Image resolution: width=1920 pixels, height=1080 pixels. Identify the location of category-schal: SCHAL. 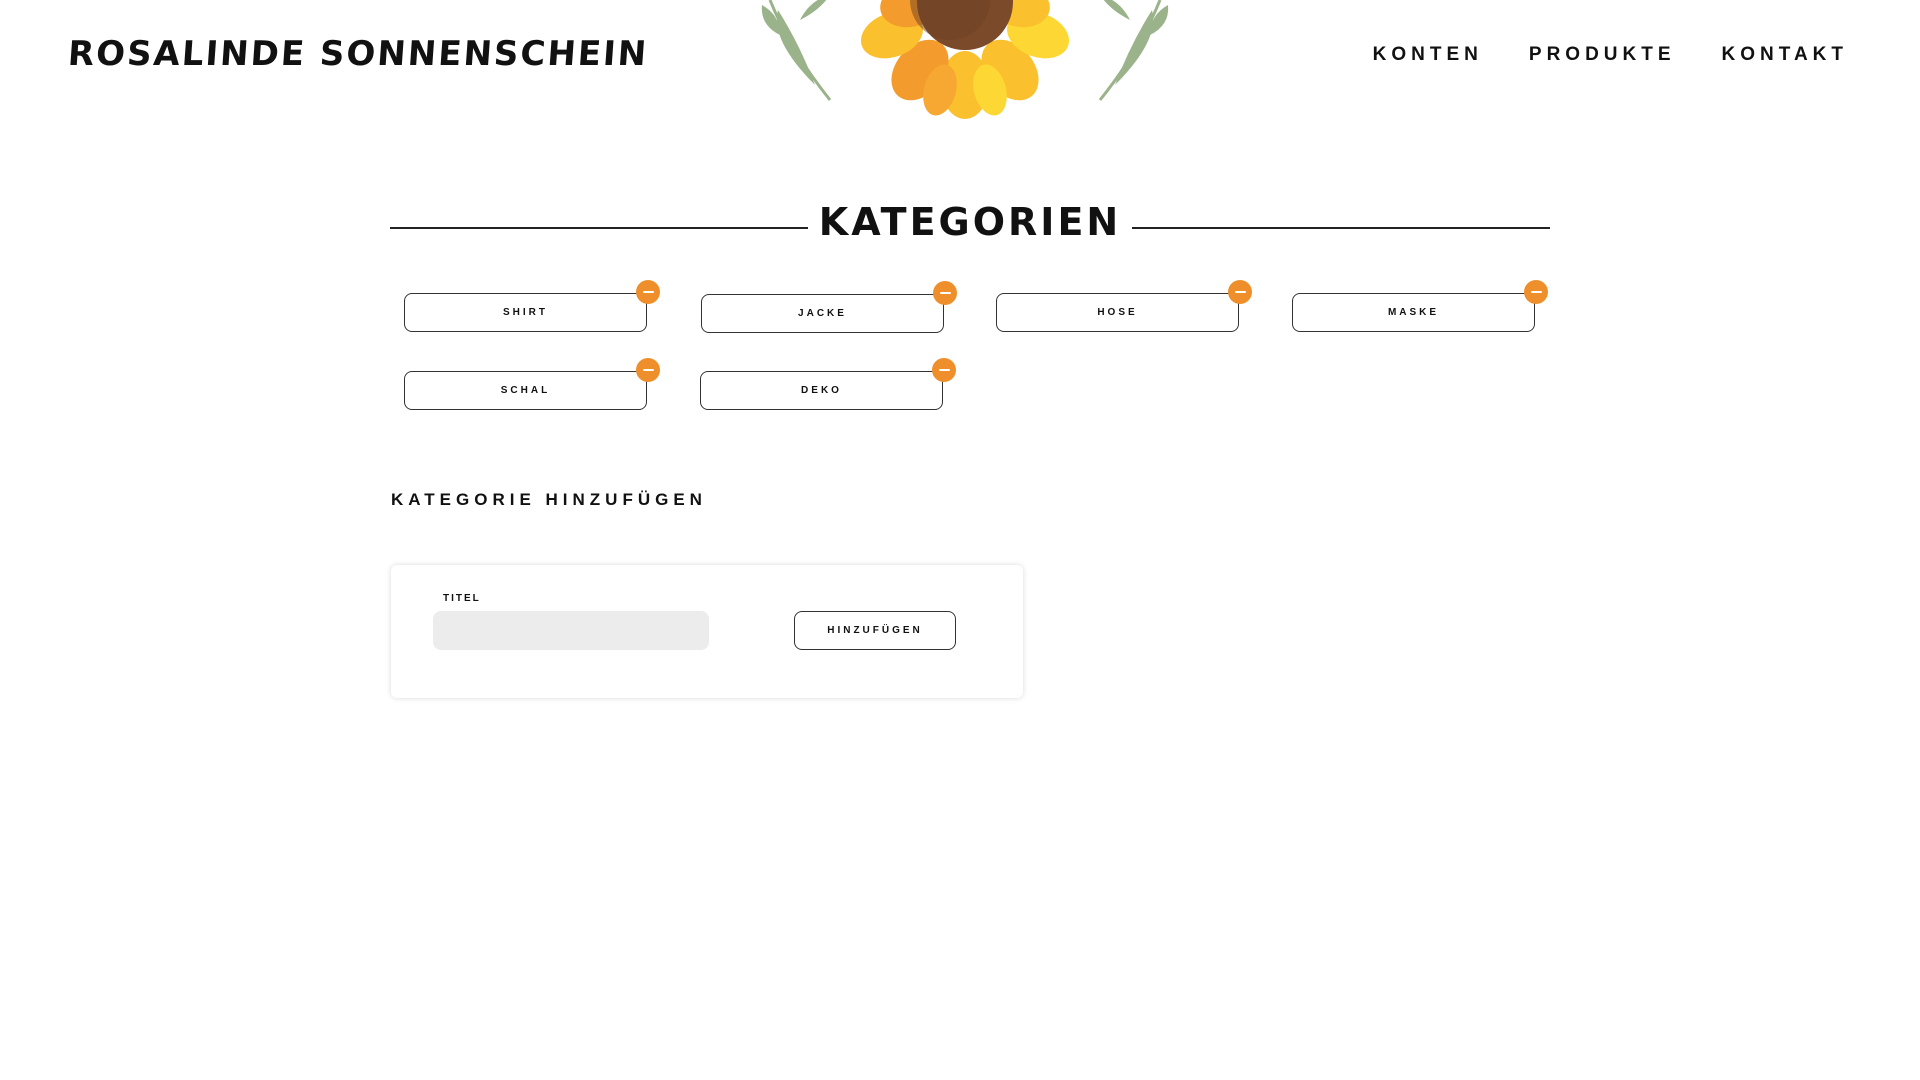
(532, 384).